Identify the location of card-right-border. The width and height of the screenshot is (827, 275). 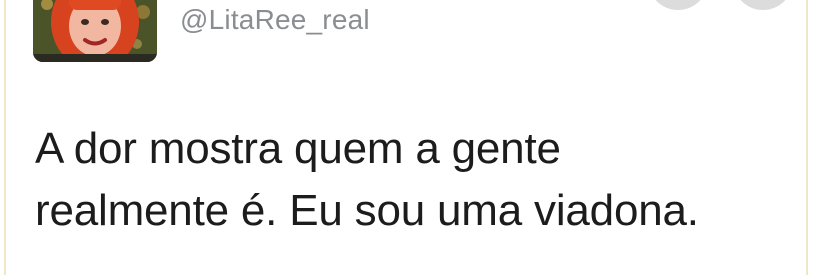
(807, 137).